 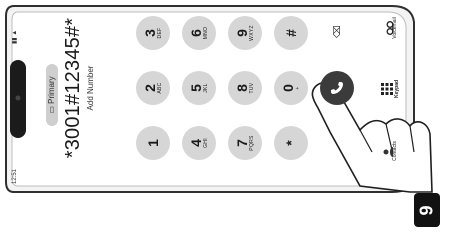 I want to click on key-letters: JKL, so click(x=206, y=88).